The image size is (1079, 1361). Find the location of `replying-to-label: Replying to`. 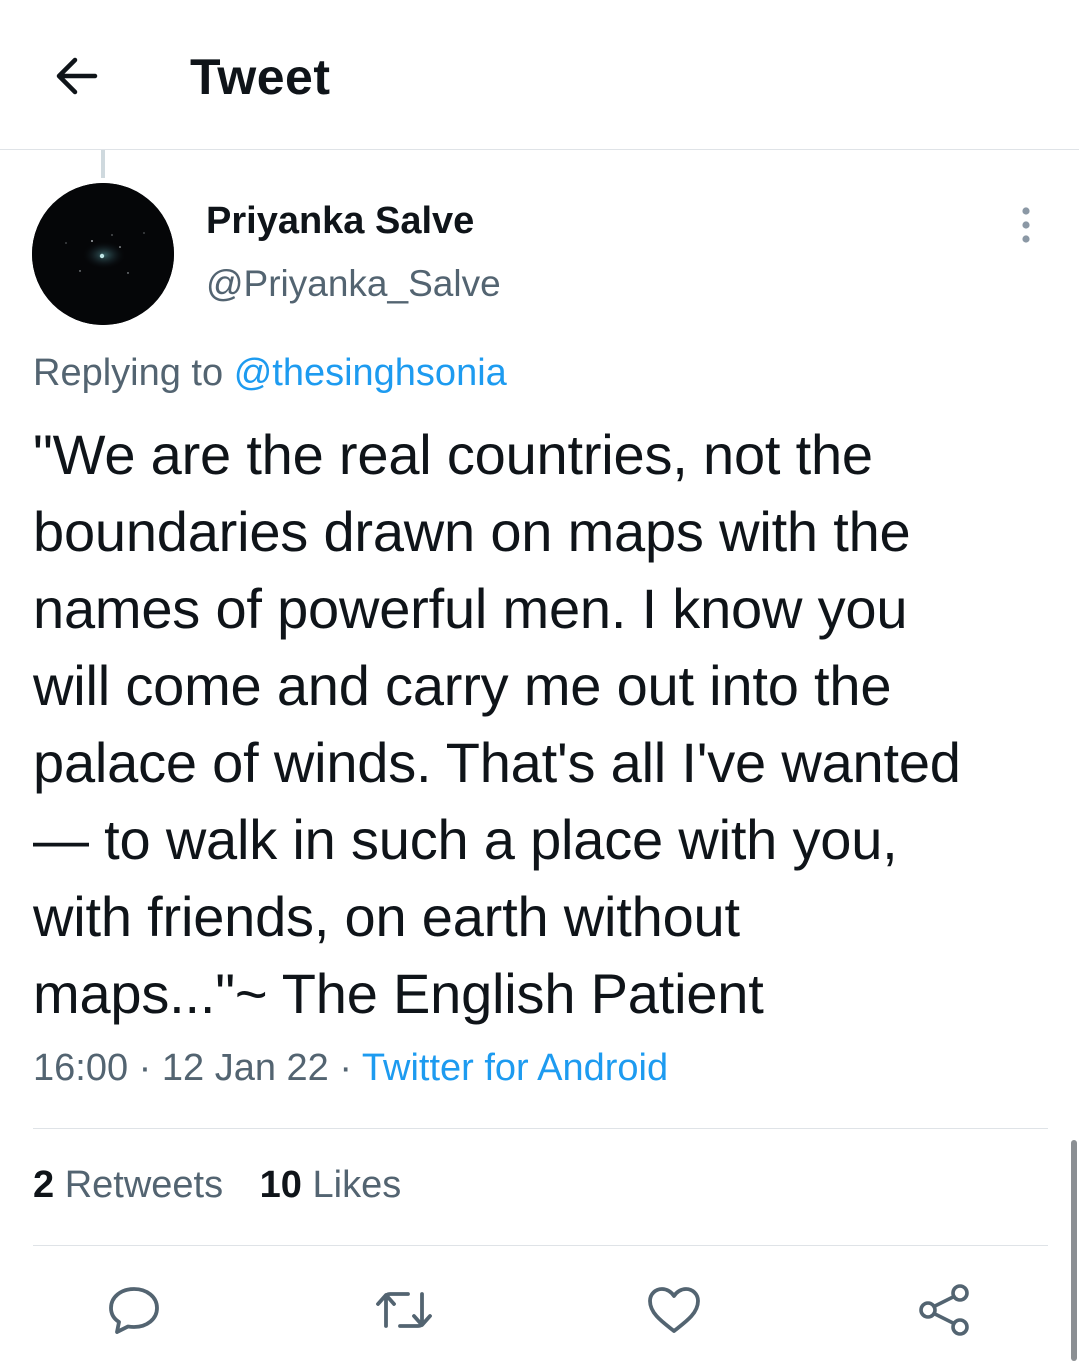

replying-to-label: Replying to is located at coordinates (128, 373).